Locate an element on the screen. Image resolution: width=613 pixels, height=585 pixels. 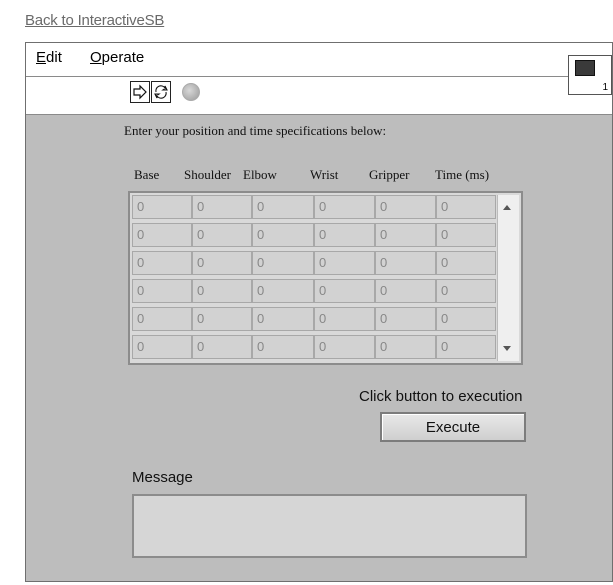
column-header: Wrist is located at coordinates (324, 174).